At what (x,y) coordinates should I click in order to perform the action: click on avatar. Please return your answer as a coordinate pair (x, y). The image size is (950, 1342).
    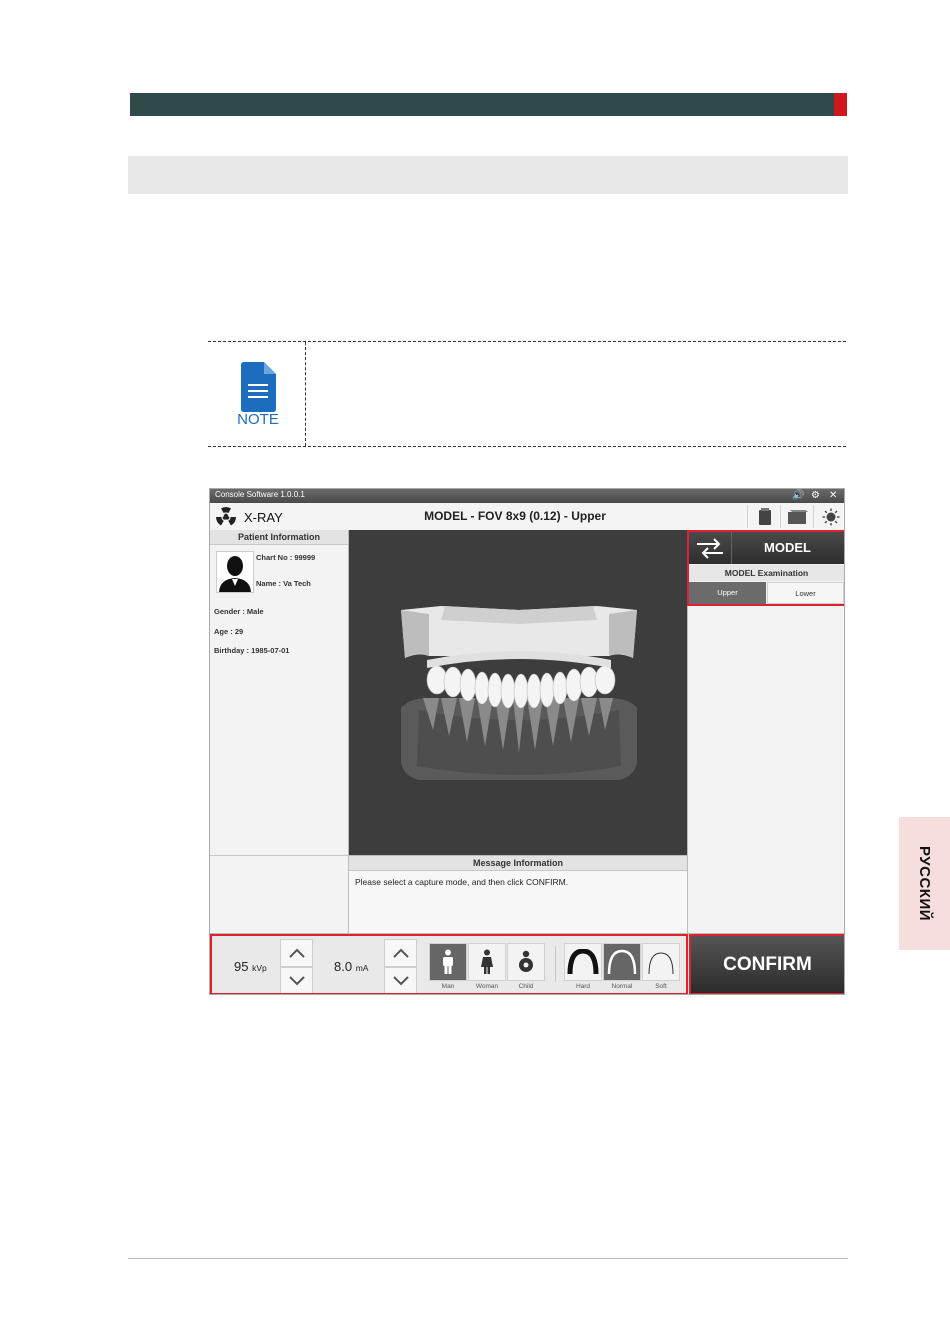
    Looking at the image, I should click on (235, 572).